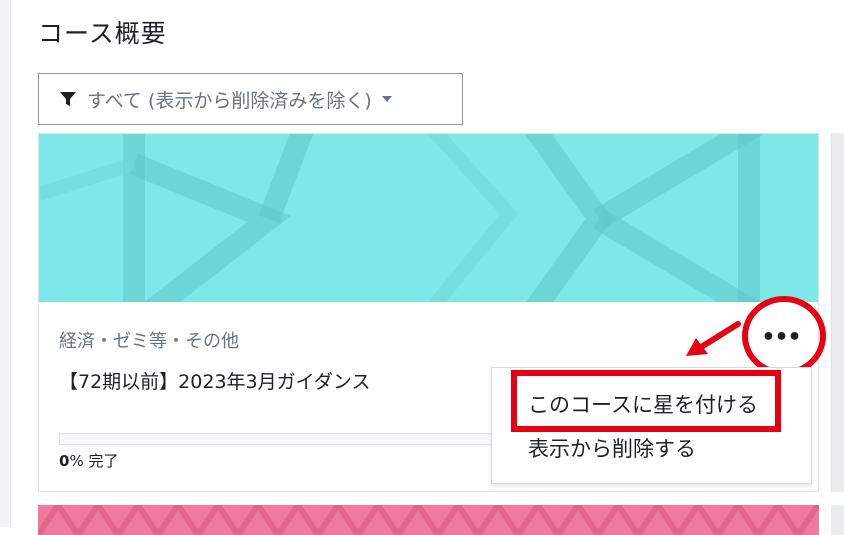 This screenshot has width=844, height=535. Describe the element at coordinates (612, 448) in the screenshot. I see `menu-item-hide-course: 表示から削除する` at that location.